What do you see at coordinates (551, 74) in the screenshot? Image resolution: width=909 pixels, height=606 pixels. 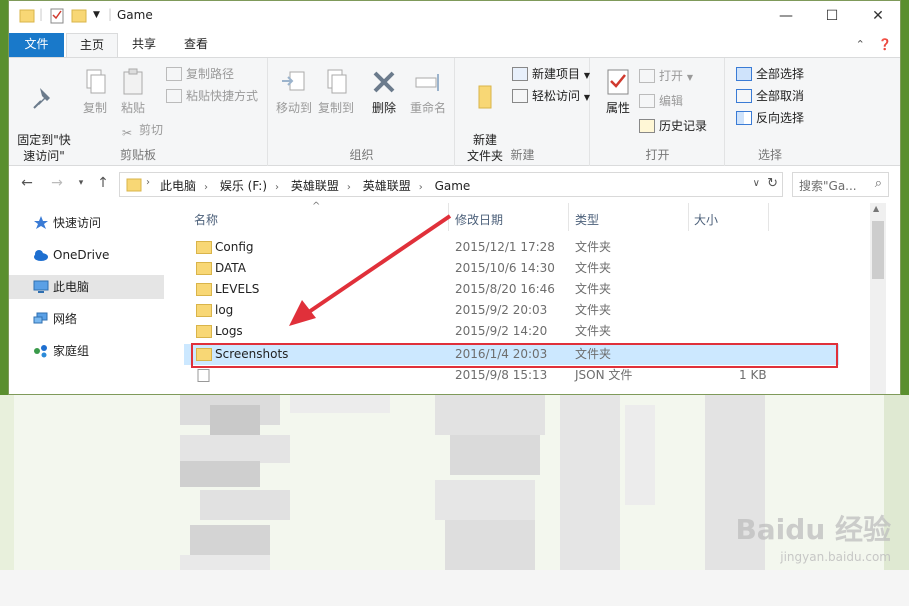 I see `new-item-button: 新建项目 ▼` at bounding box center [551, 74].